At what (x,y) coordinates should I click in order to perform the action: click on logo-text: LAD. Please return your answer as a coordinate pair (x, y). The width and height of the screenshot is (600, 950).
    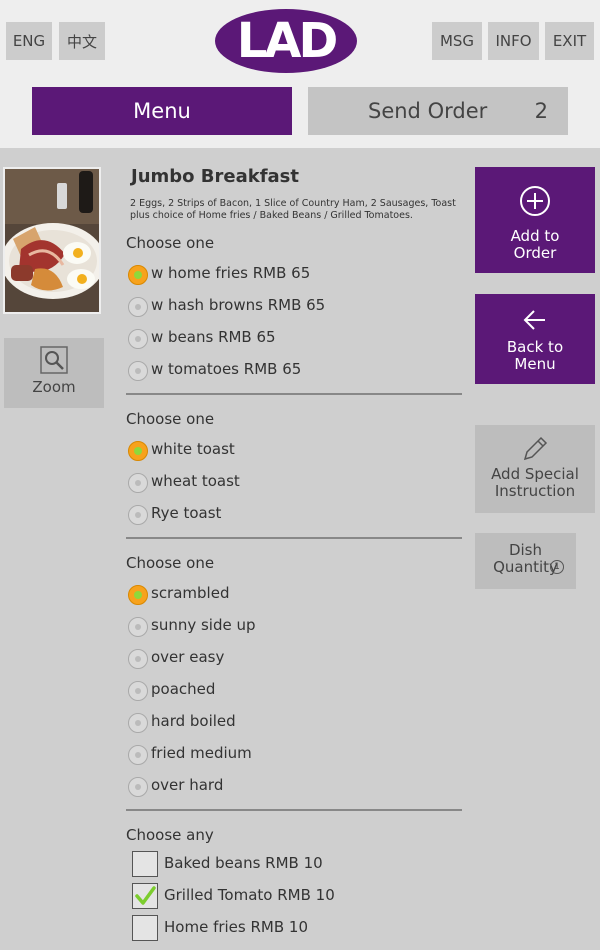
    Looking at the image, I should click on (287, 41).